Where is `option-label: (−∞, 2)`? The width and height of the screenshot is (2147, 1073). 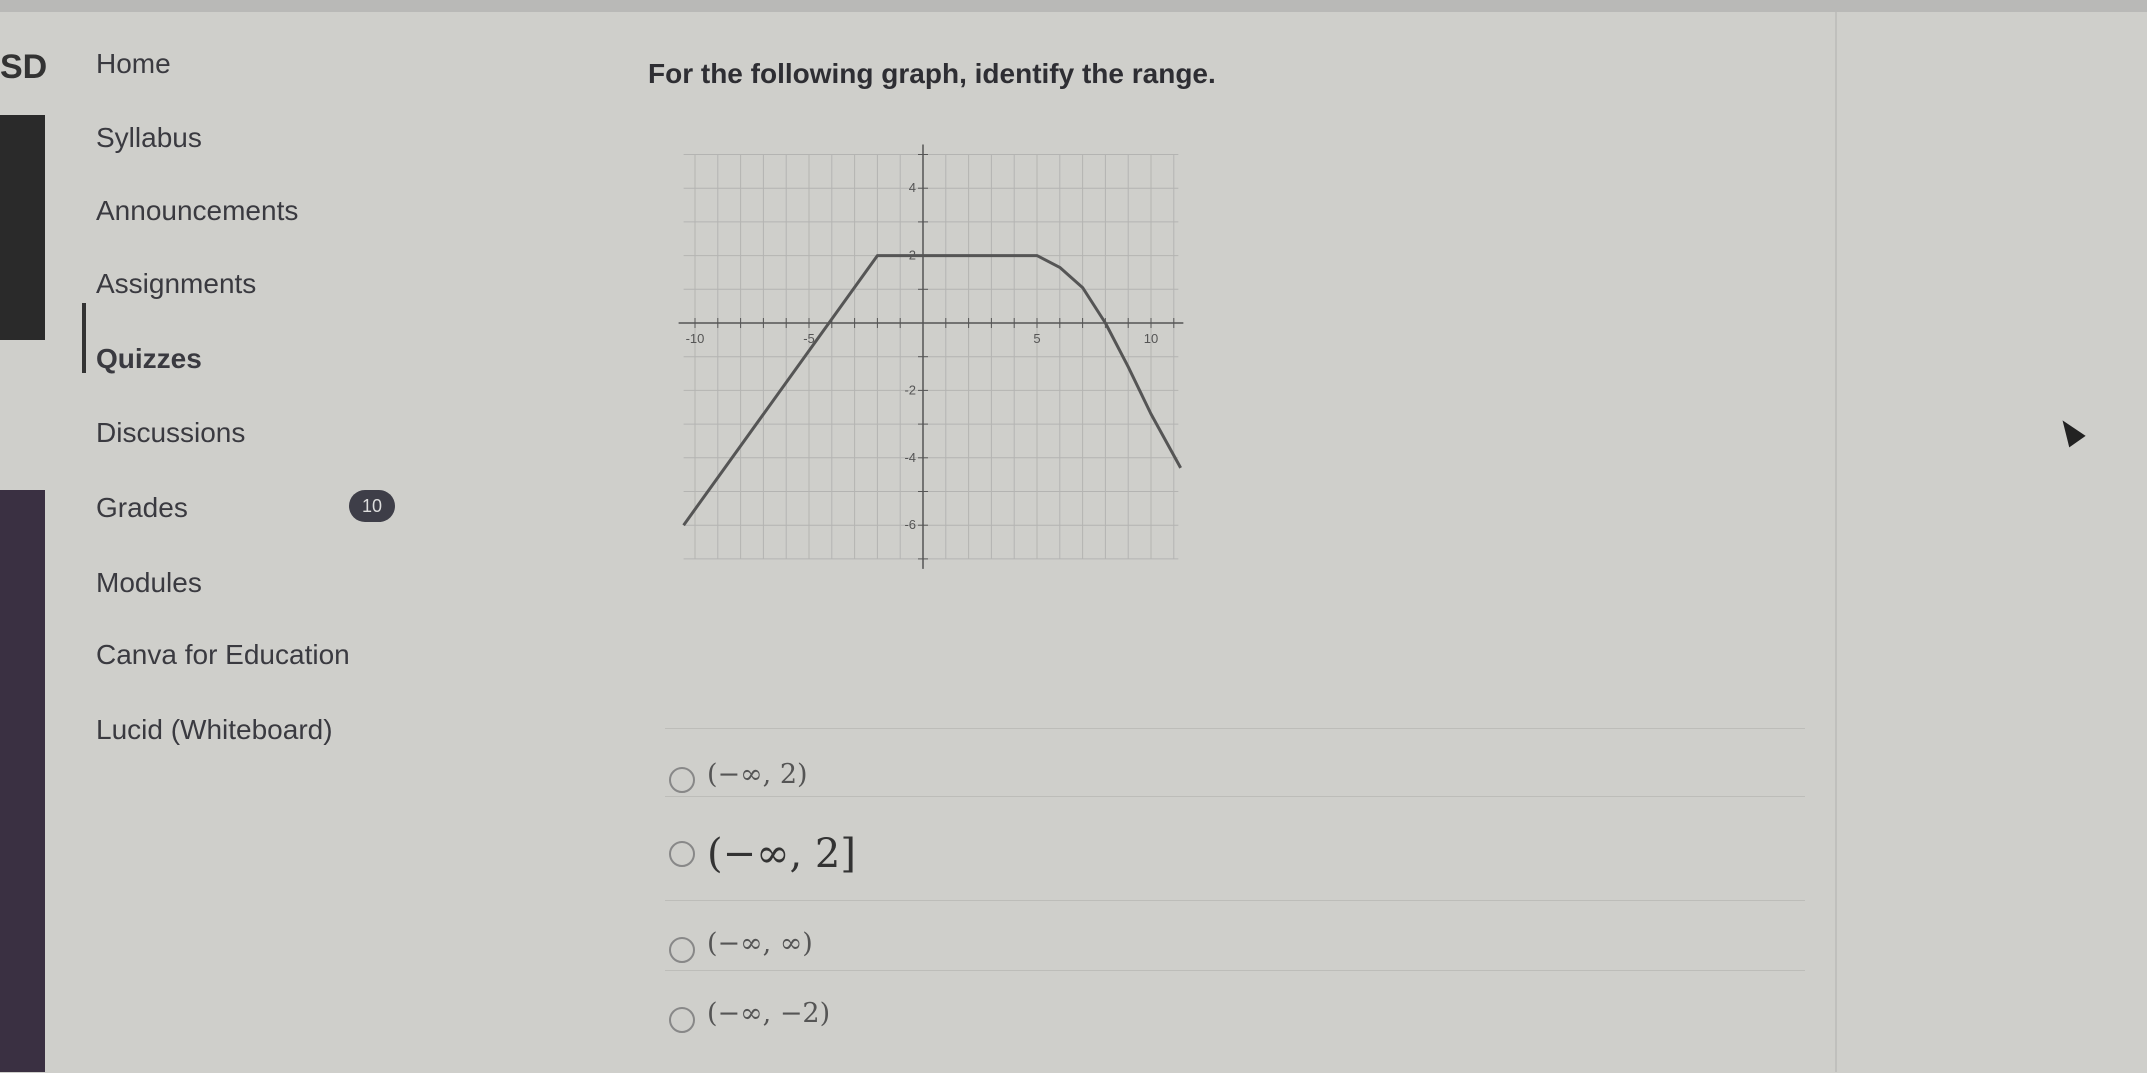
option-label: (−∞, 2) is located at coordinates (757, 774).